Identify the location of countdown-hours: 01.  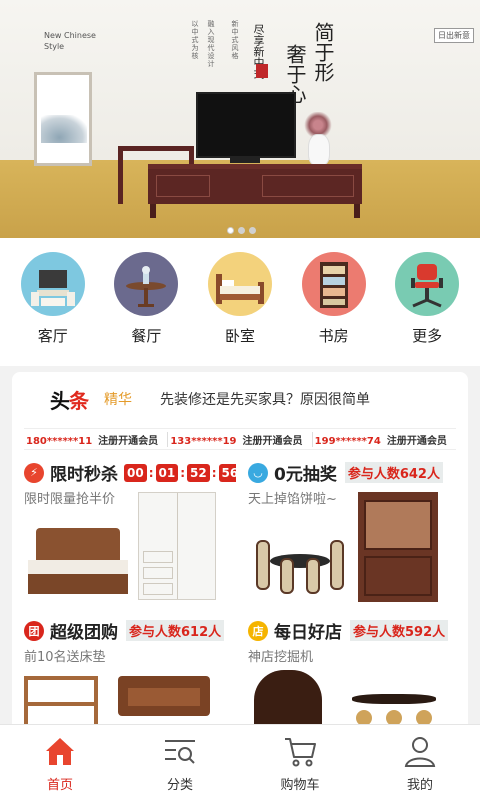
(167, 472).